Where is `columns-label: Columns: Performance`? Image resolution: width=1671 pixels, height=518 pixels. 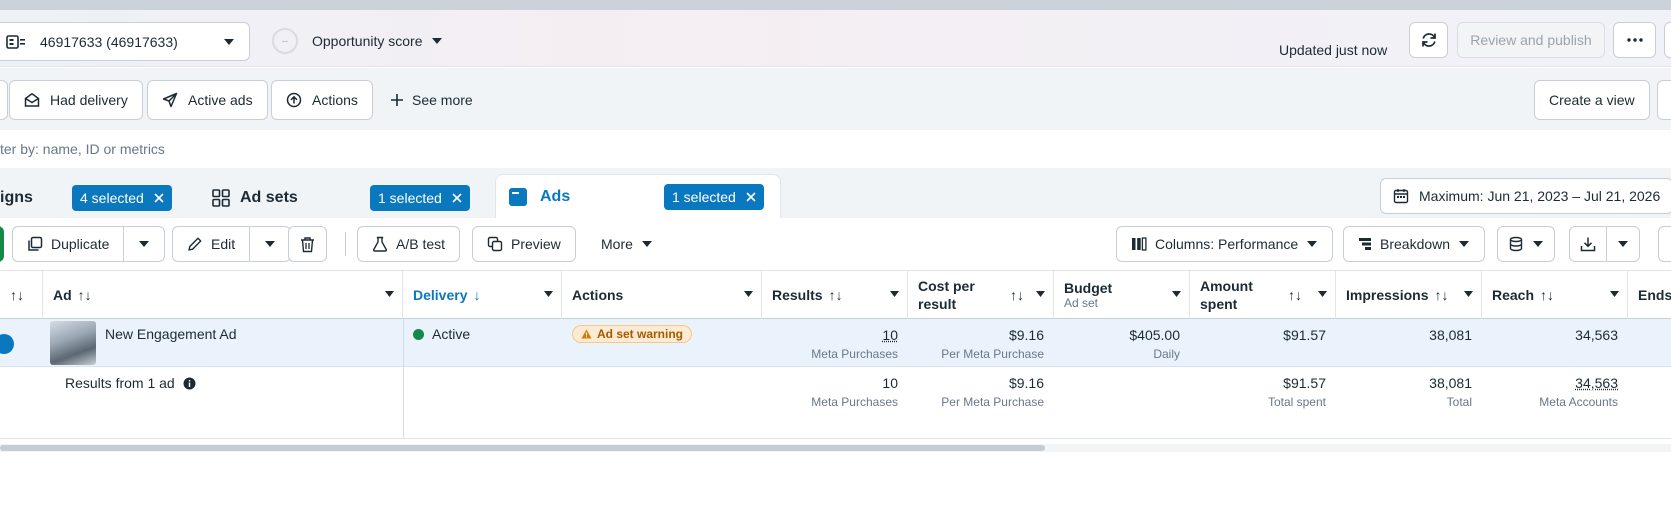 columns-label: Columns: Performance is located at coordinates (1226, 244).